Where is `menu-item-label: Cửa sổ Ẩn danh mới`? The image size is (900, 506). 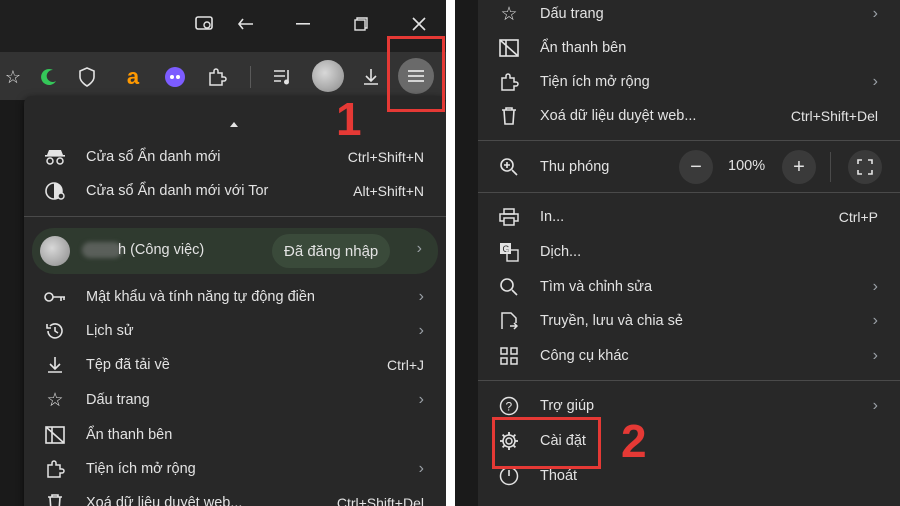
menu-item-label: Cửa sổ Ẩn danh mới is located at coordinates (153, 157).